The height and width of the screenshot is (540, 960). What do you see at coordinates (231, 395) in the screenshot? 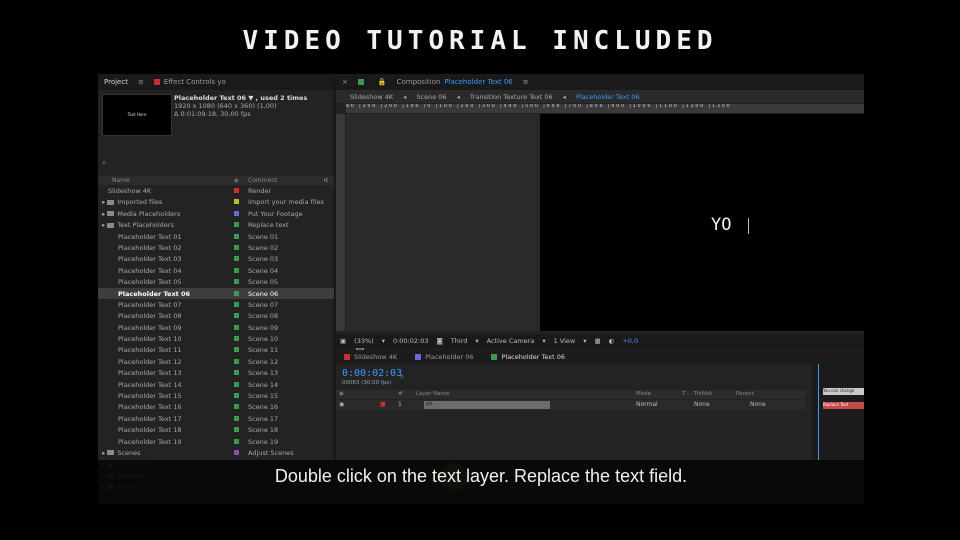
I see `list-item: Placeholder Text 15 Scene 15` at bounding box center [231, 395].